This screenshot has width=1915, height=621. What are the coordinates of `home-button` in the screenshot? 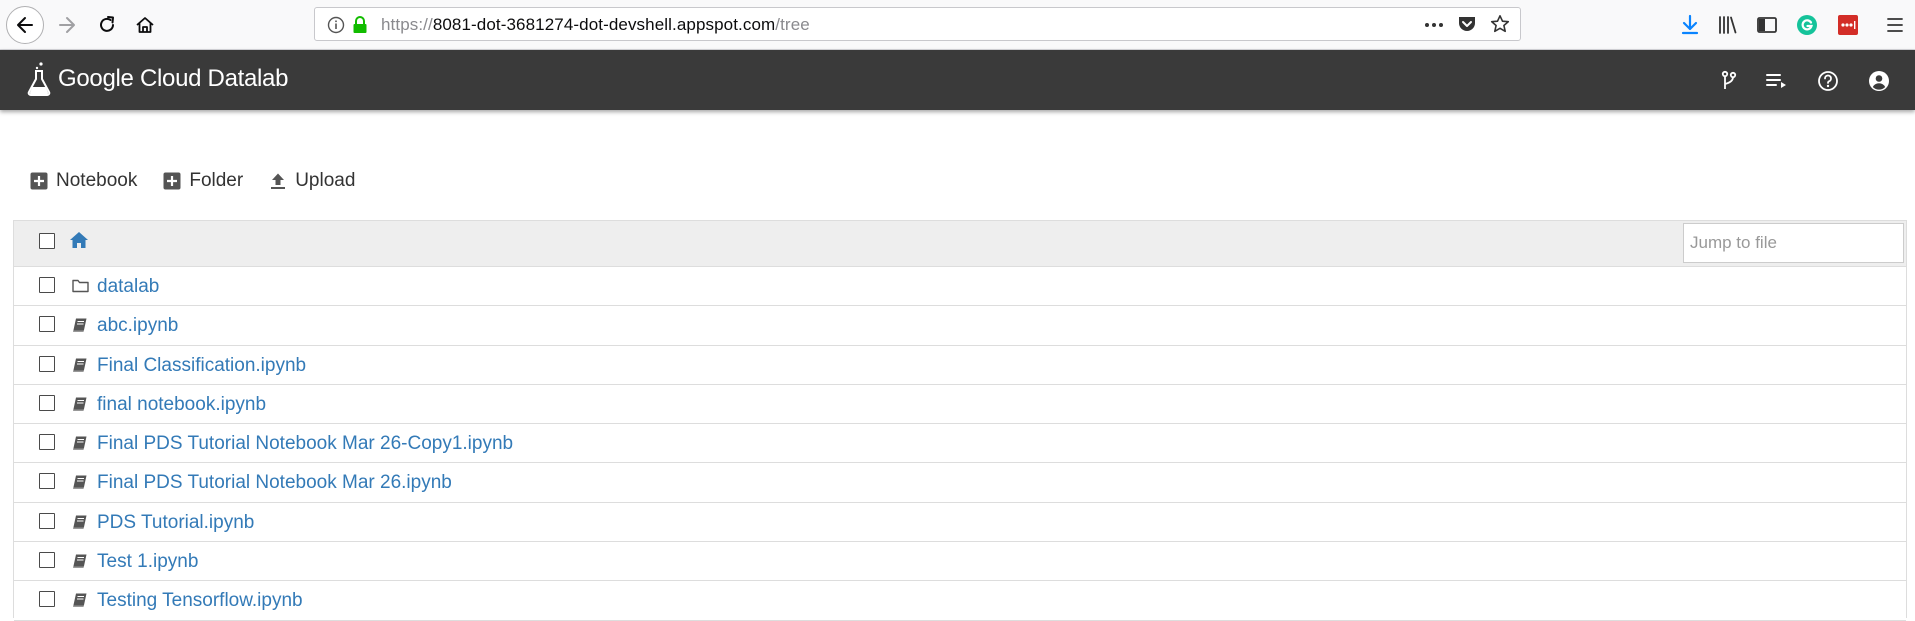 It's located at (145, 25).